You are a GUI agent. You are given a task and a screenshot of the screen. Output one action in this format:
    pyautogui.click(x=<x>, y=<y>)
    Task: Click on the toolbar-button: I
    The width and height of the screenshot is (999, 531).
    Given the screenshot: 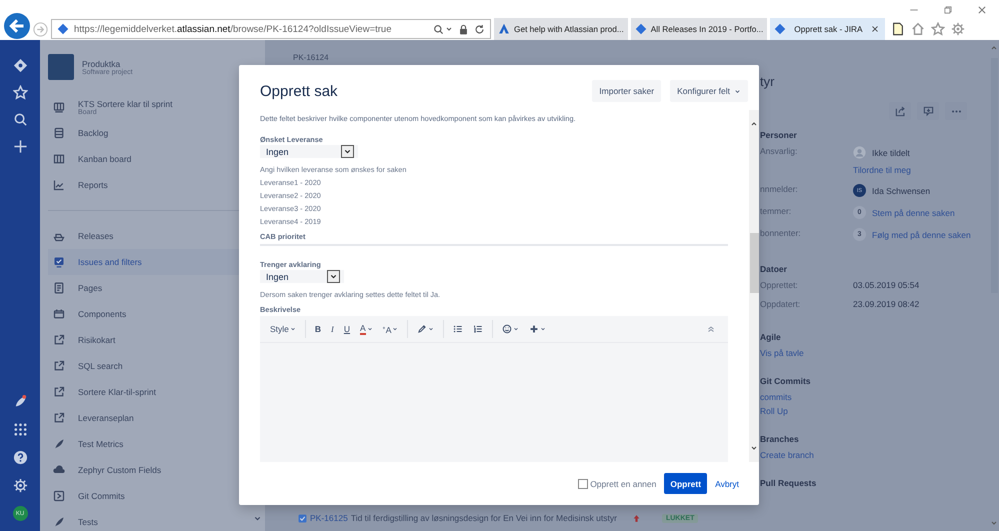 What is the action you would take?
    pyautogui.click(x=332, y=329)
    